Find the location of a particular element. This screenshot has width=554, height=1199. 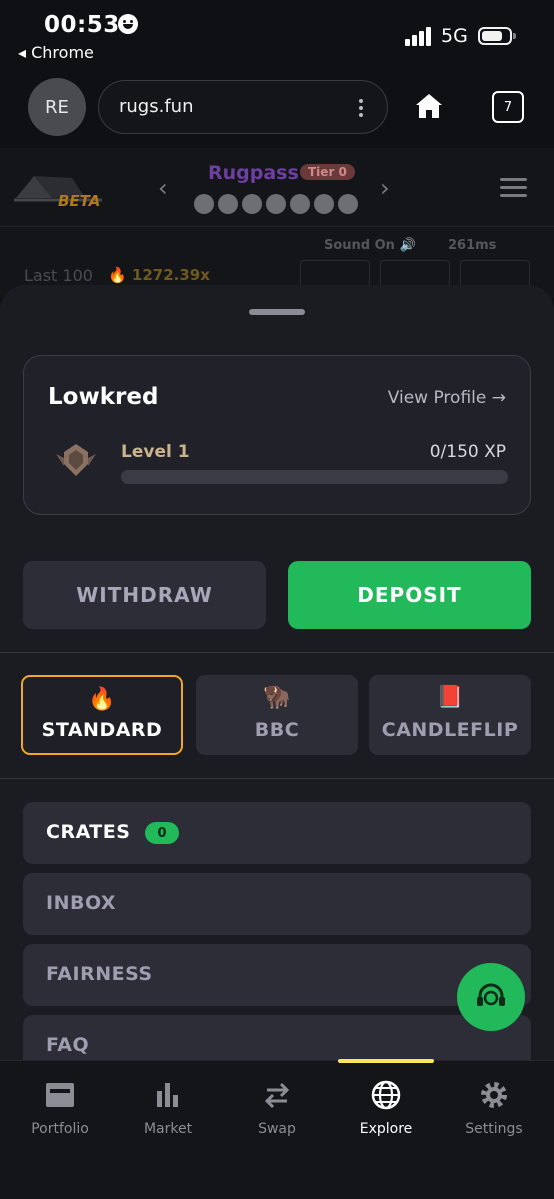

battery-icon is located at coordinates (497, 36).